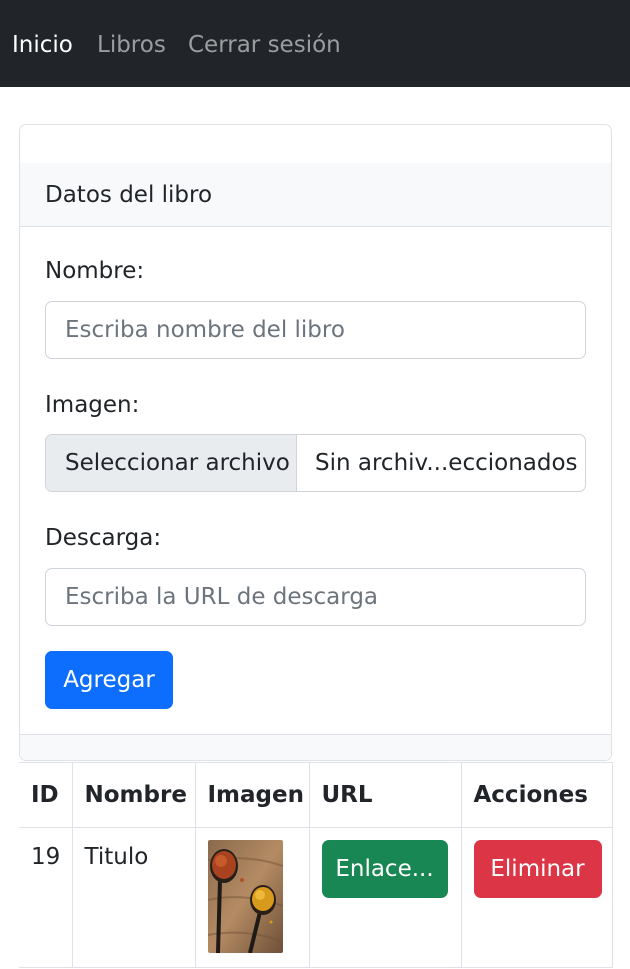  I want to click on nombre-input, so click(315, 330).